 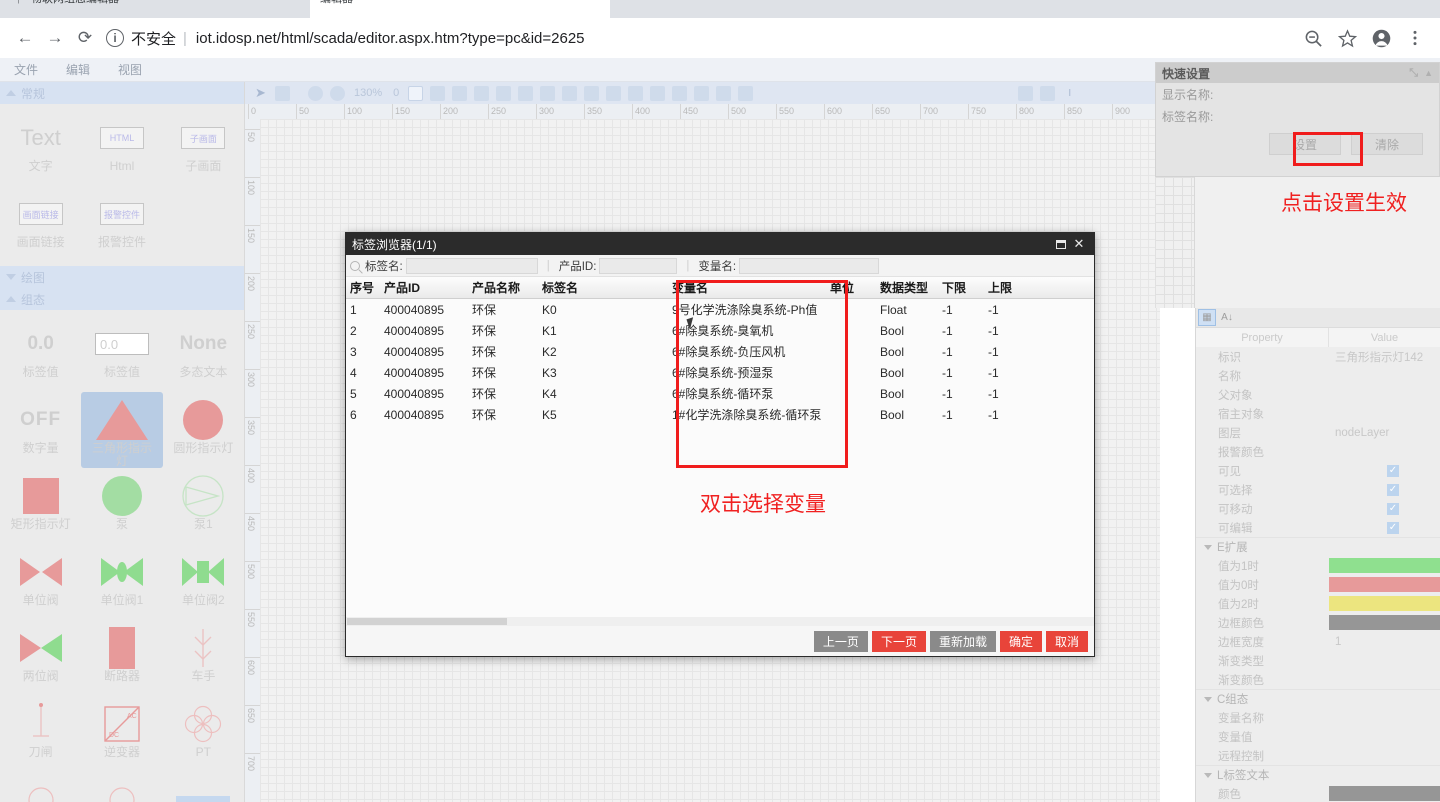 I want to click on property-row: 边框颜色, so click(x=1318, y=622).